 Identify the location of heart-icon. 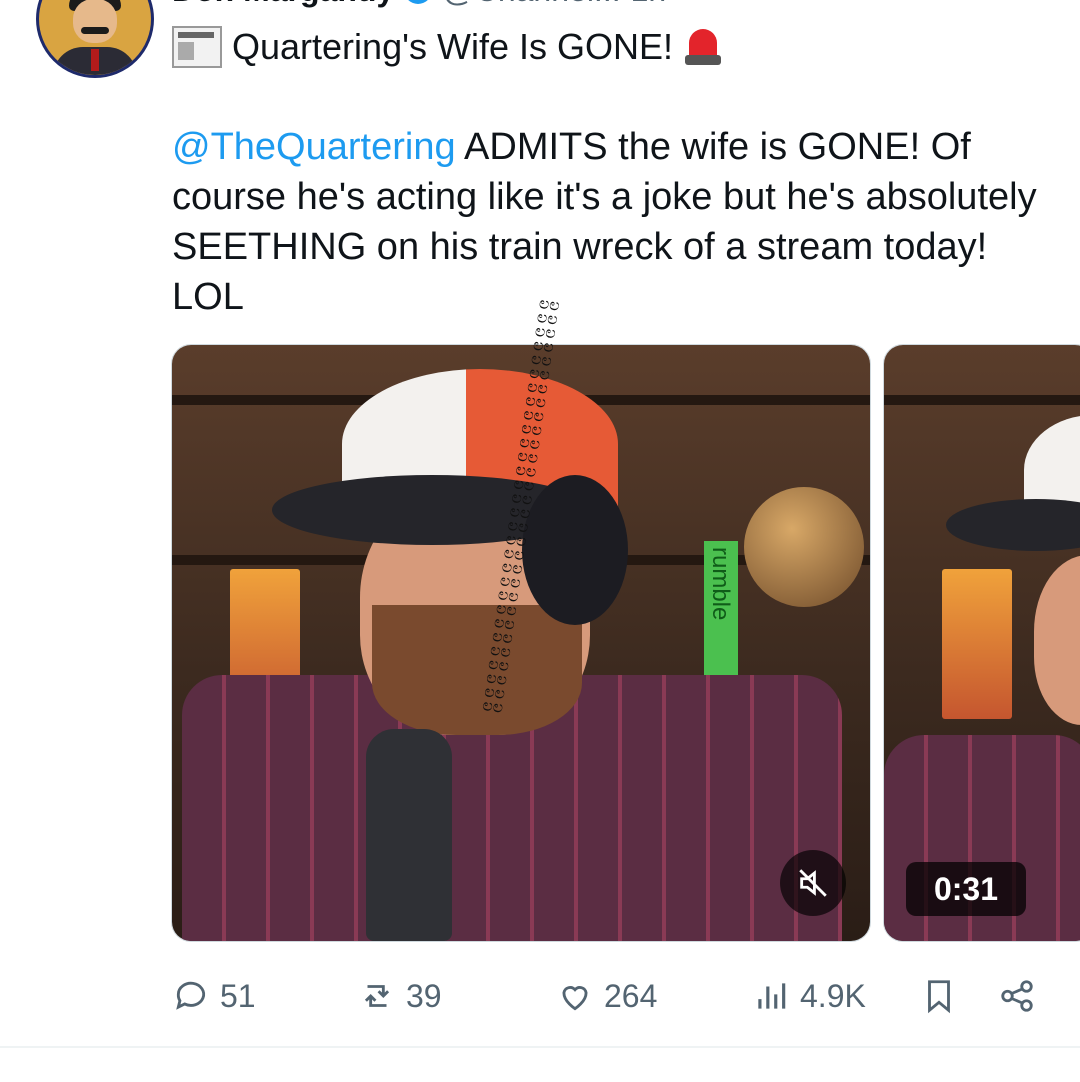
(575, 998).